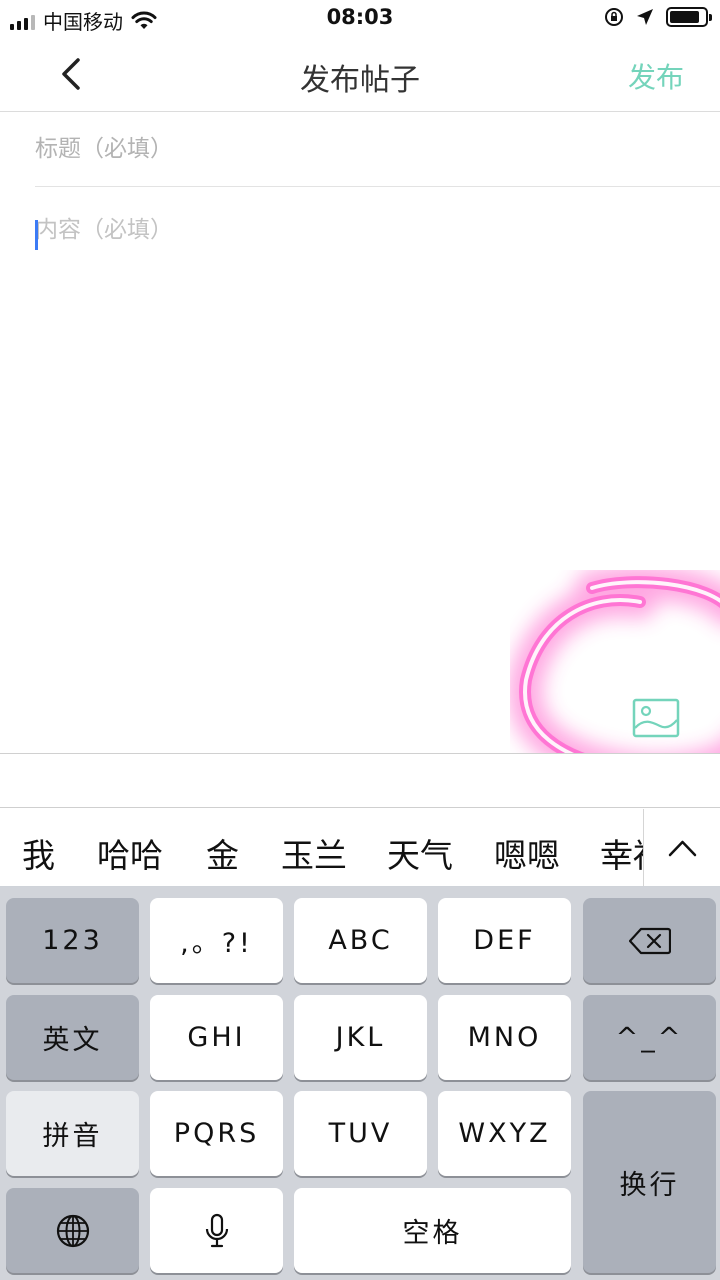 Image resolution: width=720 pixels, height=1280 pixels. What do you see at coordinates (216, 940) in the screenshot?
I see `key-punctuation: ,。?!` at bounding box center [216, 940].